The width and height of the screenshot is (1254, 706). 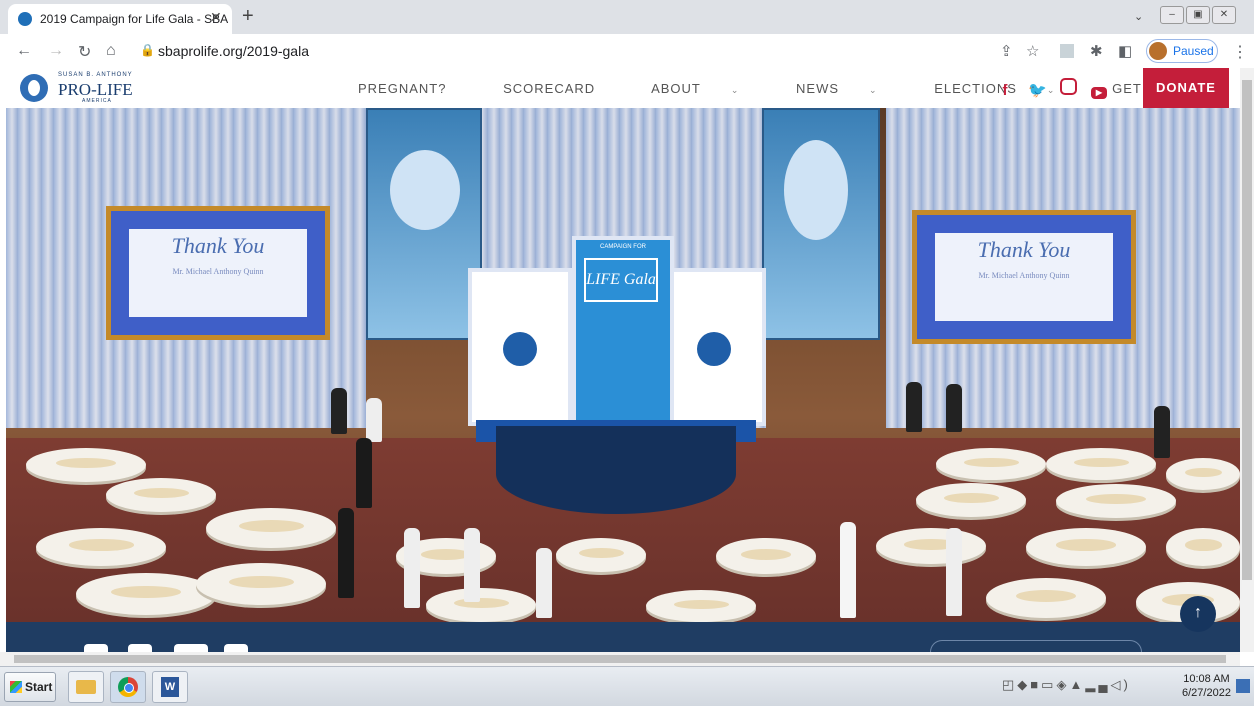 What do you see at coordinates (1186, 88) in the screenshot?
I see `donate-button: DONATE` at bounding box center [1186, 88].